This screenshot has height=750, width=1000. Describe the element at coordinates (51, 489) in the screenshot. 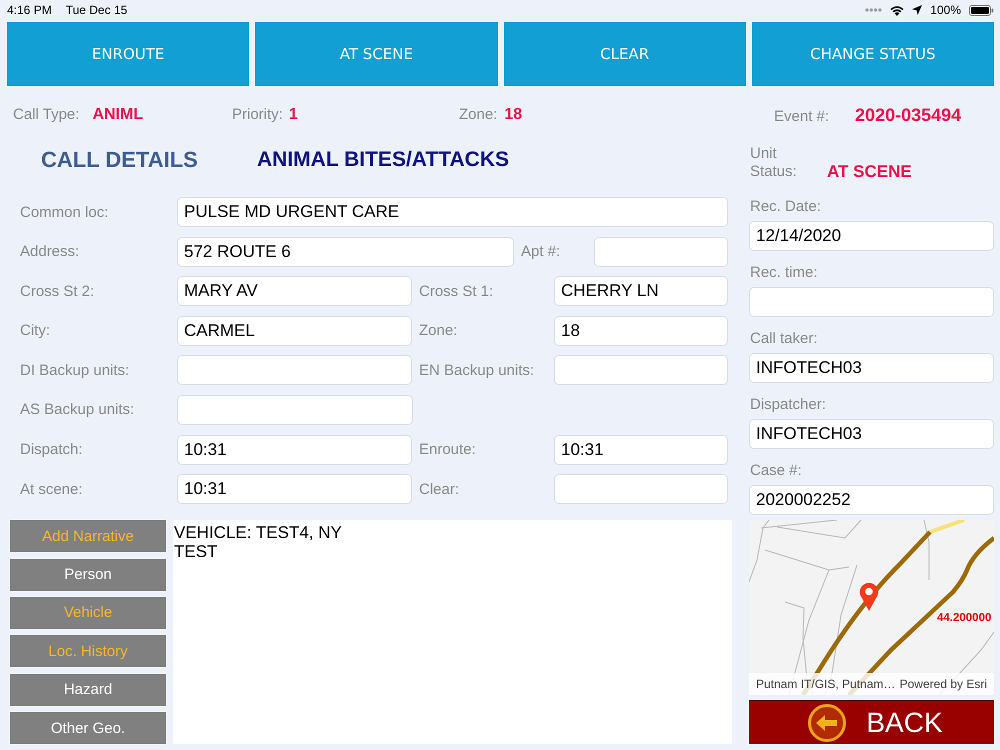

I see `field-label: At scene:` at that location.